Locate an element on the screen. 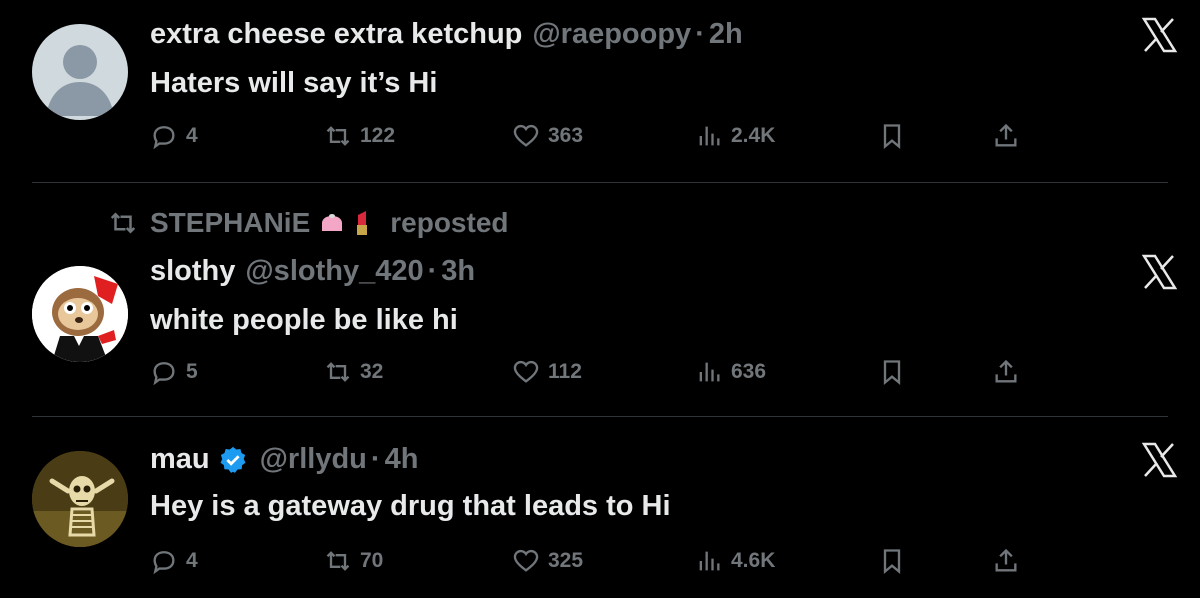  repost-count: 122 is located at coordinates (378, 135).